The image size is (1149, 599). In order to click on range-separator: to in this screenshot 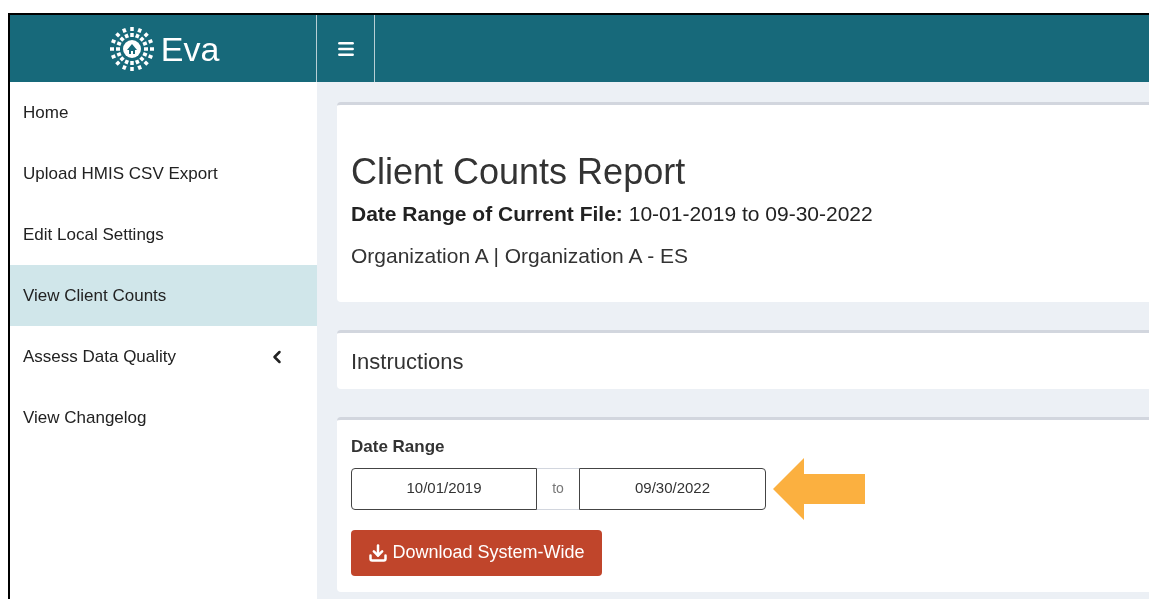, I will do `click(558, 488)`.